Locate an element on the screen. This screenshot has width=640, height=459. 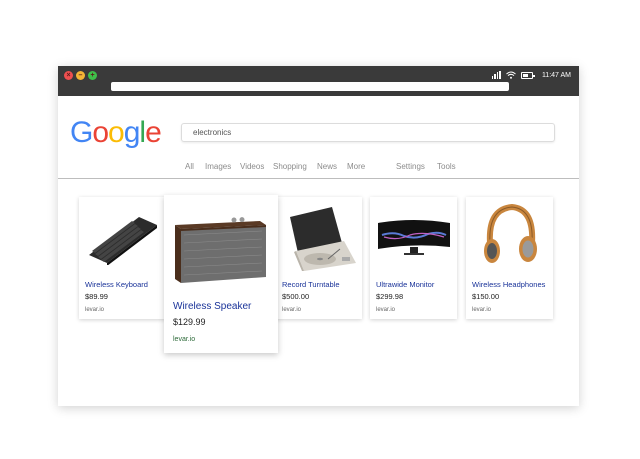
tab-shopping: Shopping is located at coordinates (290, 166).